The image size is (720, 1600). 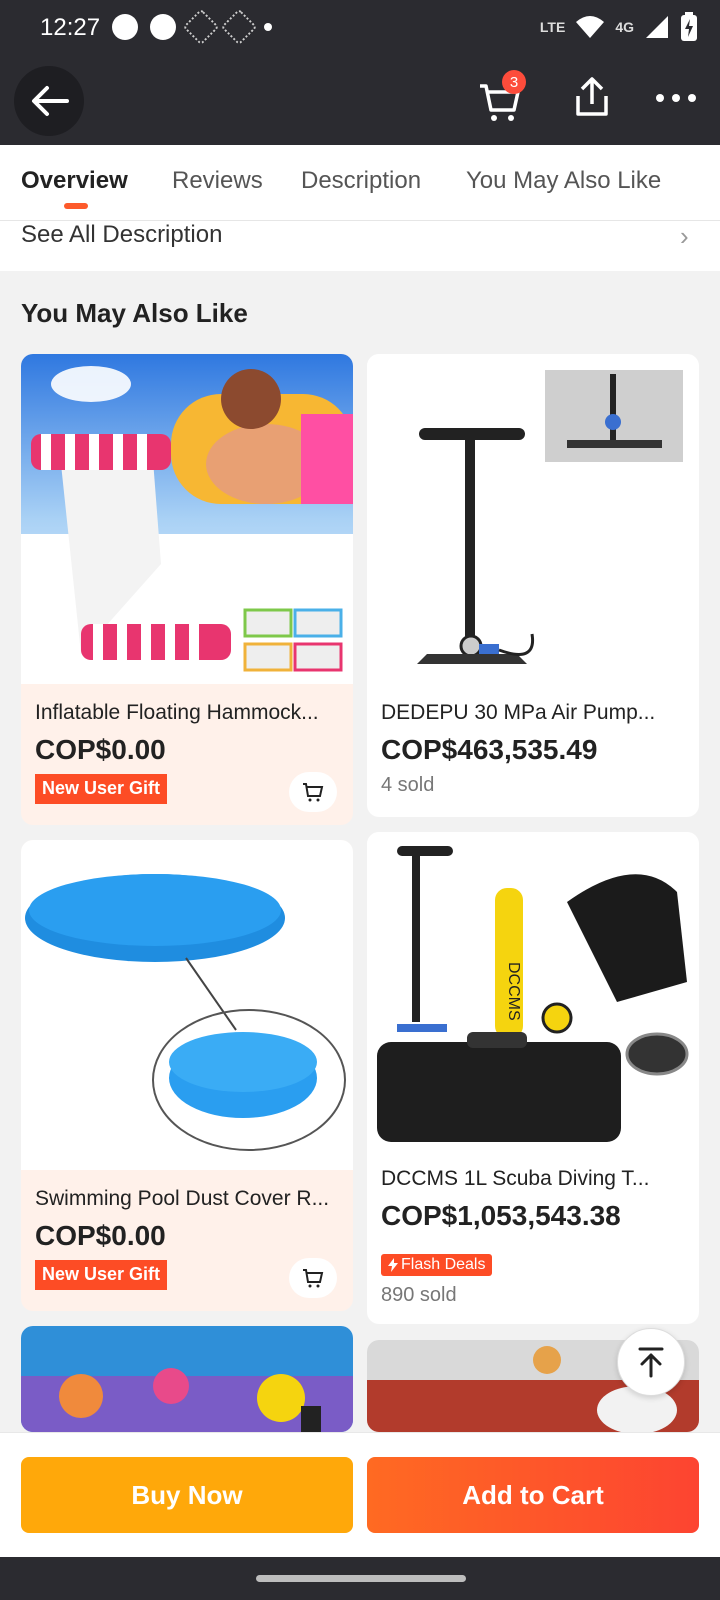 I want to click on signal-icon, so click(x=657, y=27).